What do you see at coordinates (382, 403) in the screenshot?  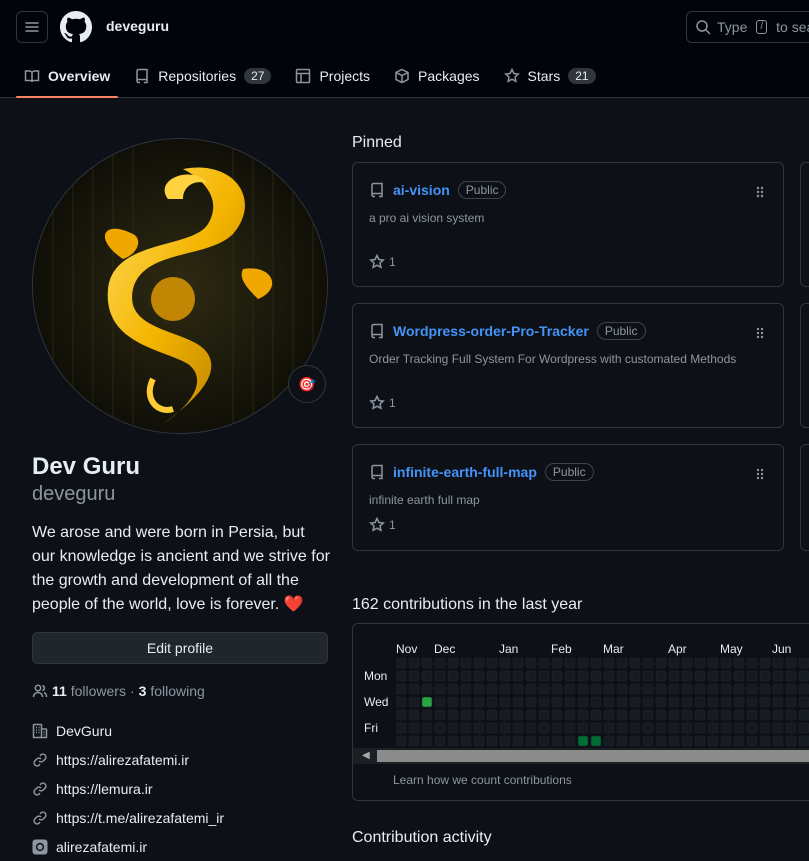 I see `repo-stars: 1` at bounding box center [382, 403].